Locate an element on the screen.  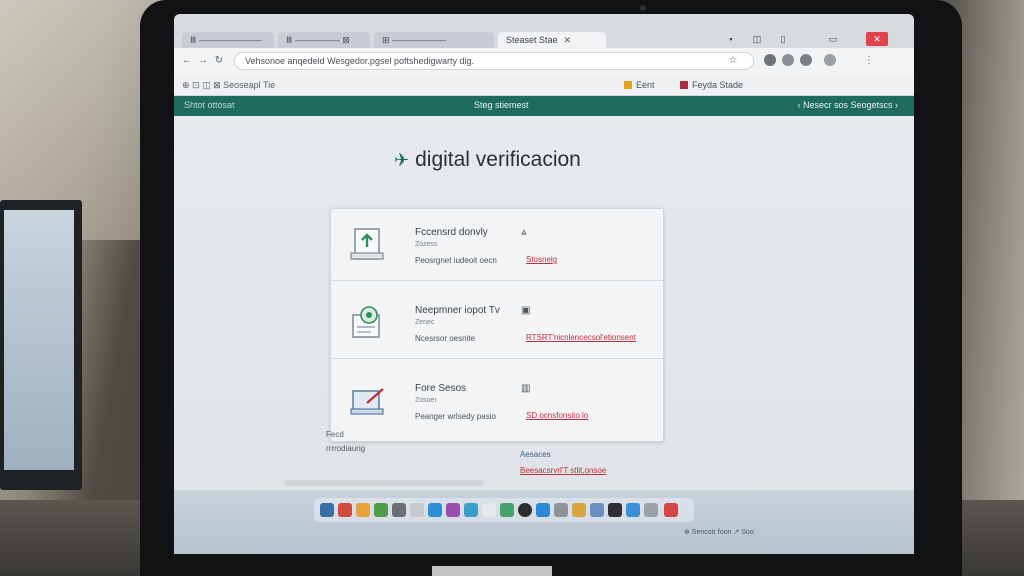
tab-1-label: Ⅲ ——————— is located at coordinates (226, 40).